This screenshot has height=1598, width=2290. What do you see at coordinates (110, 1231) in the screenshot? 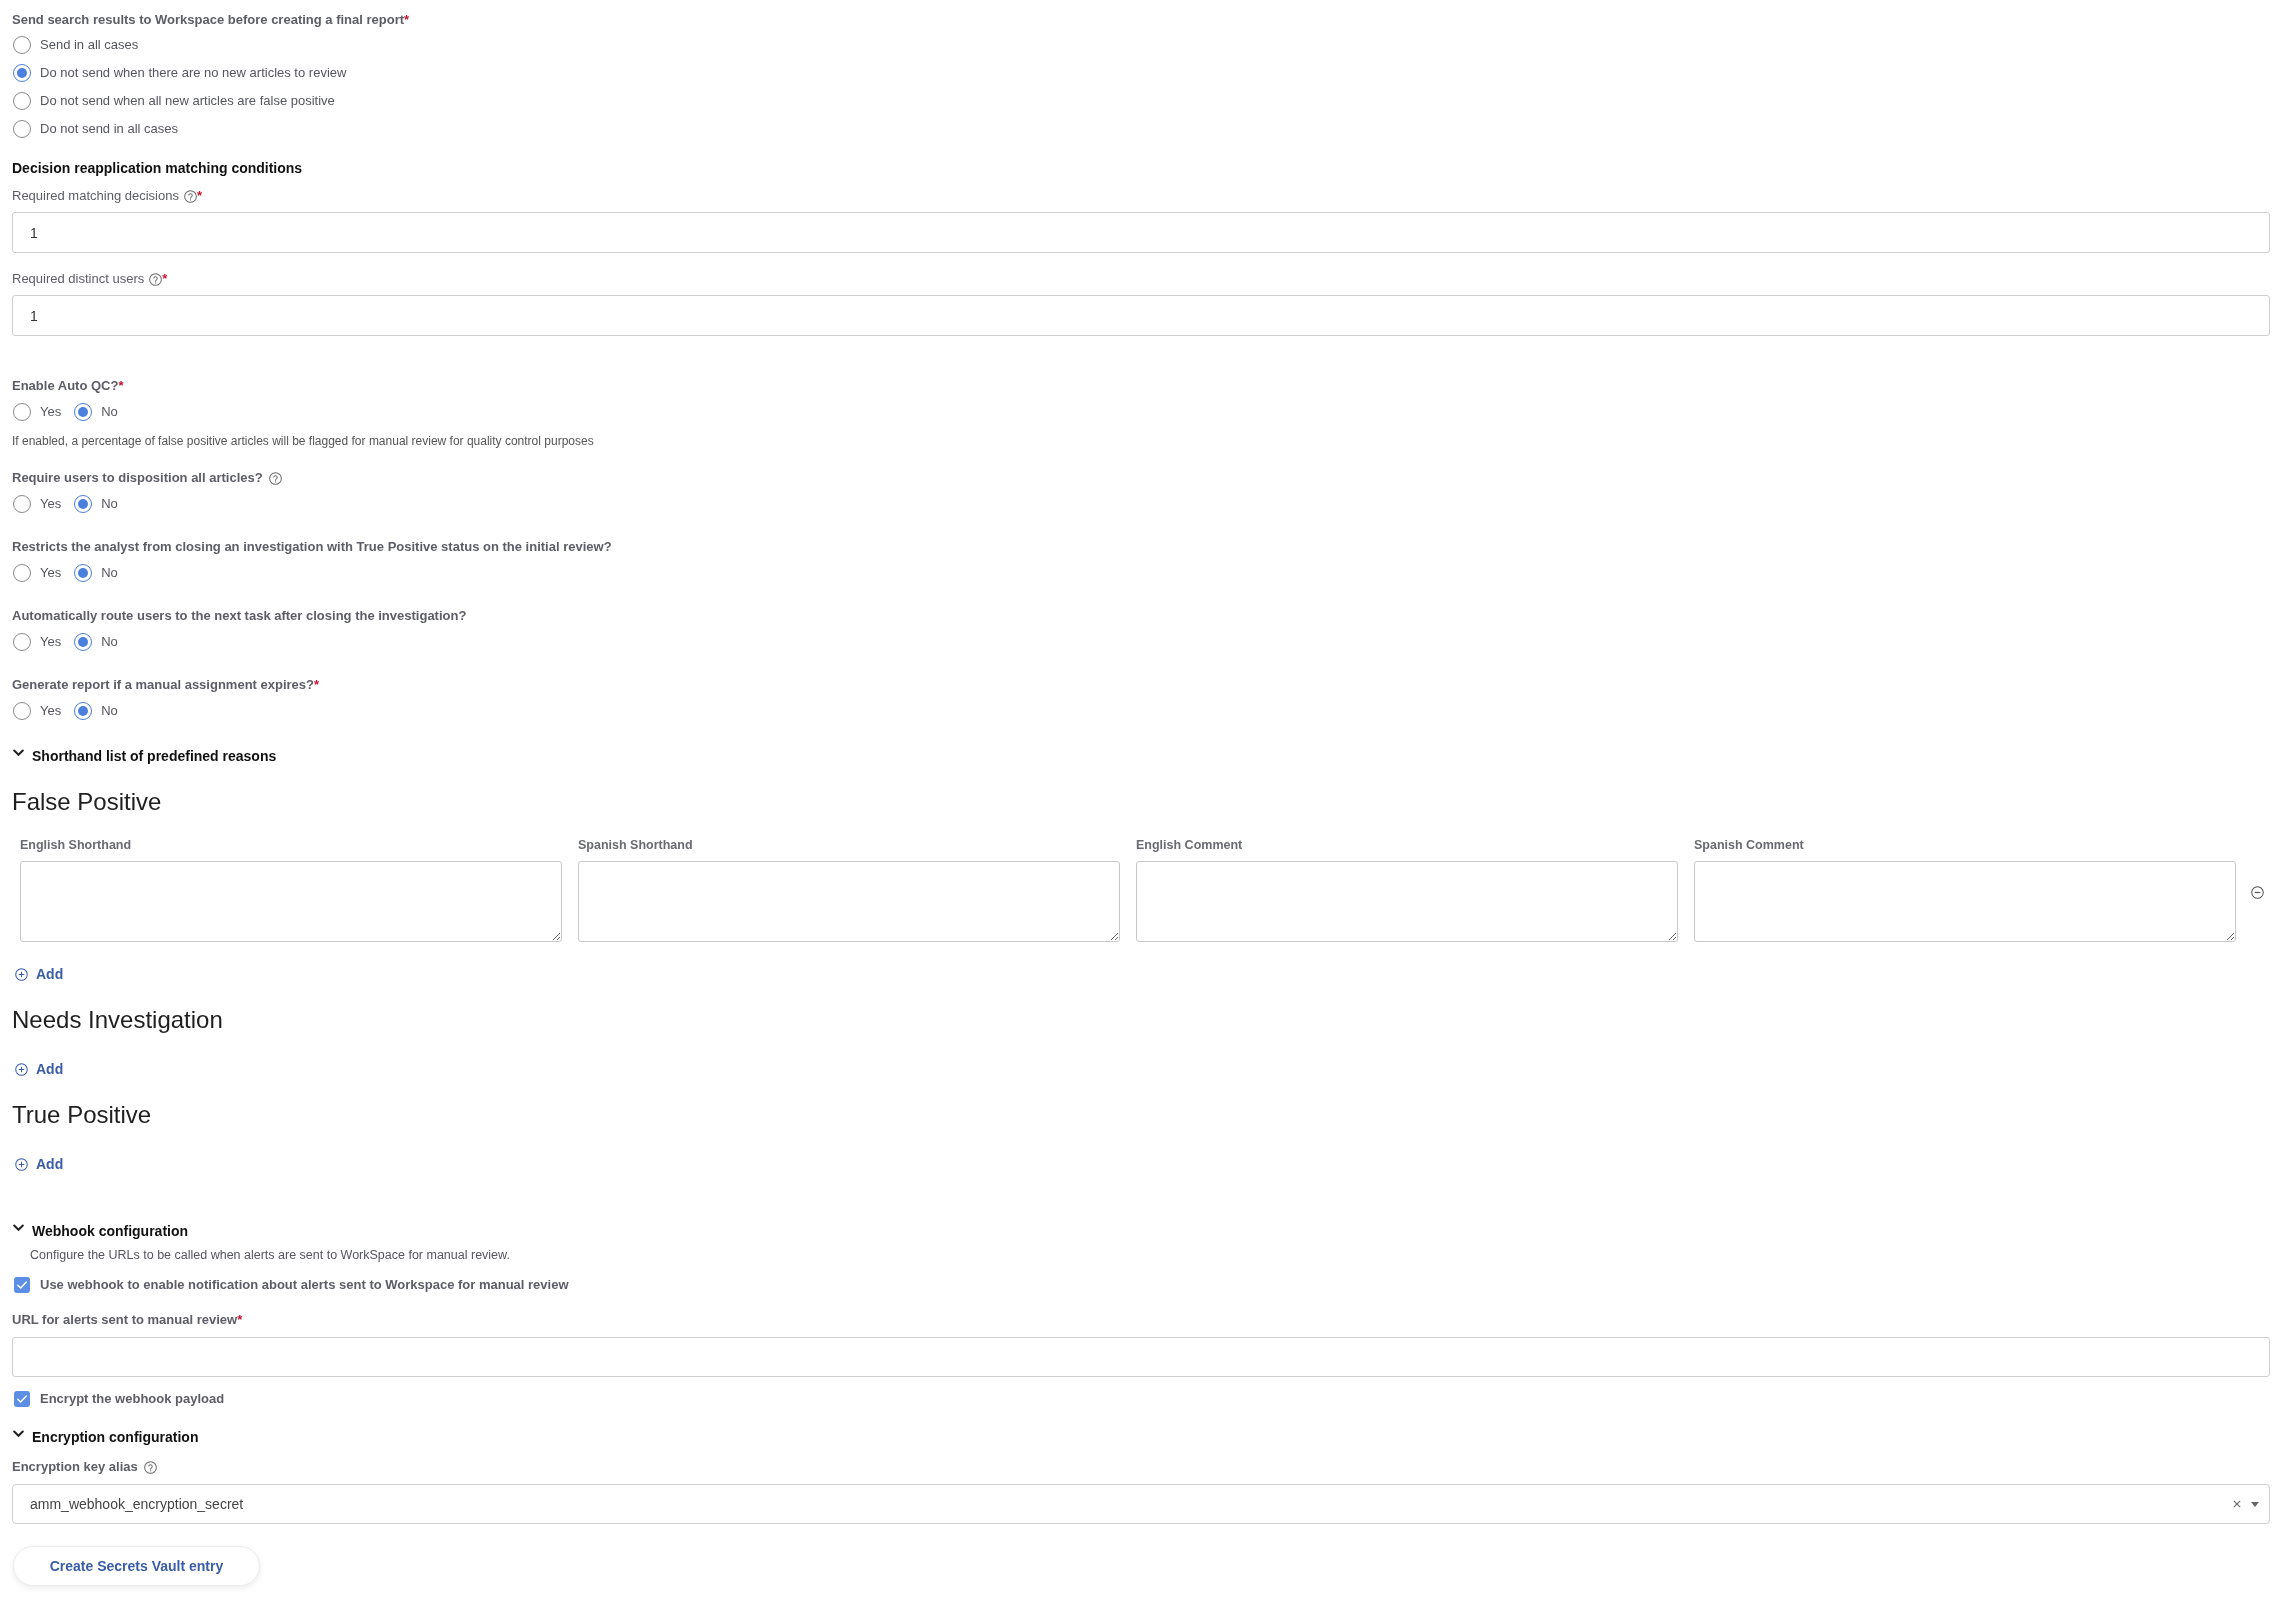
I see `section-title: Webhook configuration` at bounding box center [110, 1231].